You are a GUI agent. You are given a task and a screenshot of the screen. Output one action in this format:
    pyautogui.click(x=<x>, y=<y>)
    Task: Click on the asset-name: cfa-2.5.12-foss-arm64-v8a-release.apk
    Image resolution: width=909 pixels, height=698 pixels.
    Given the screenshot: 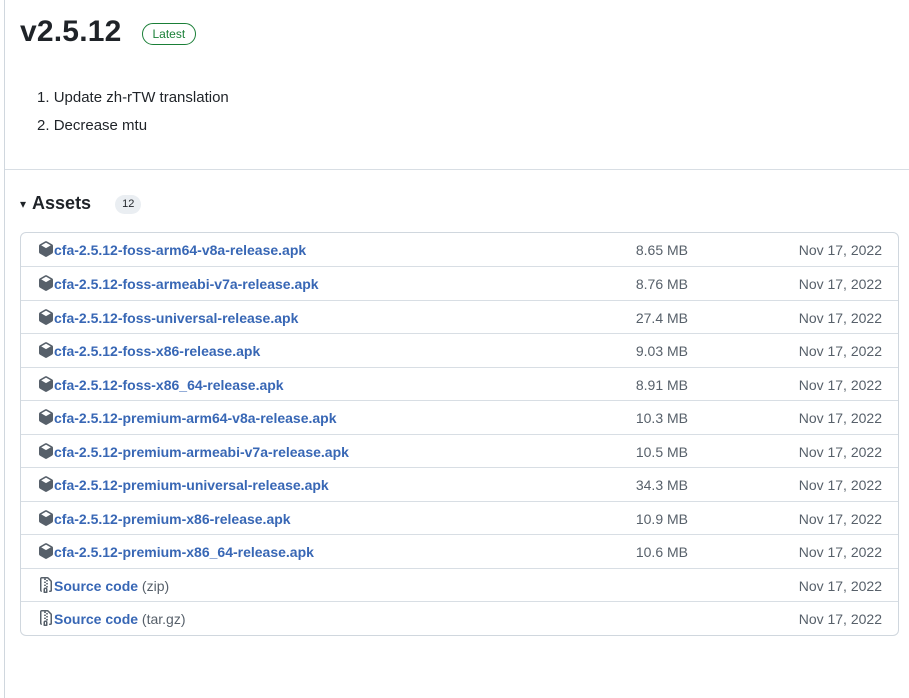 What is the action you would take?
    pyautogui.click(x=180, y=250)
    